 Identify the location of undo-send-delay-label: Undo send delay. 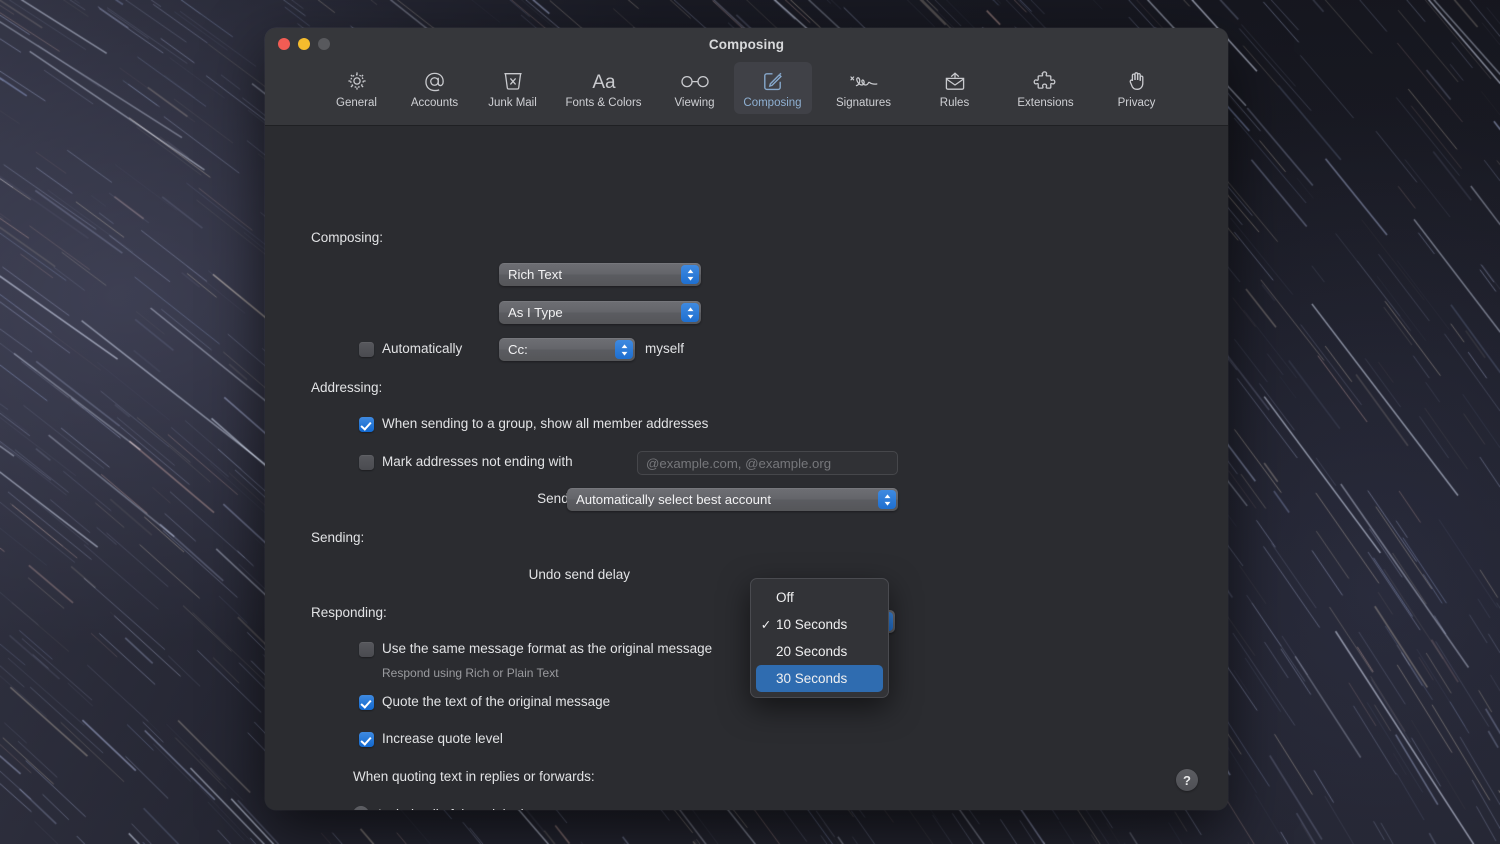
(579, 574).